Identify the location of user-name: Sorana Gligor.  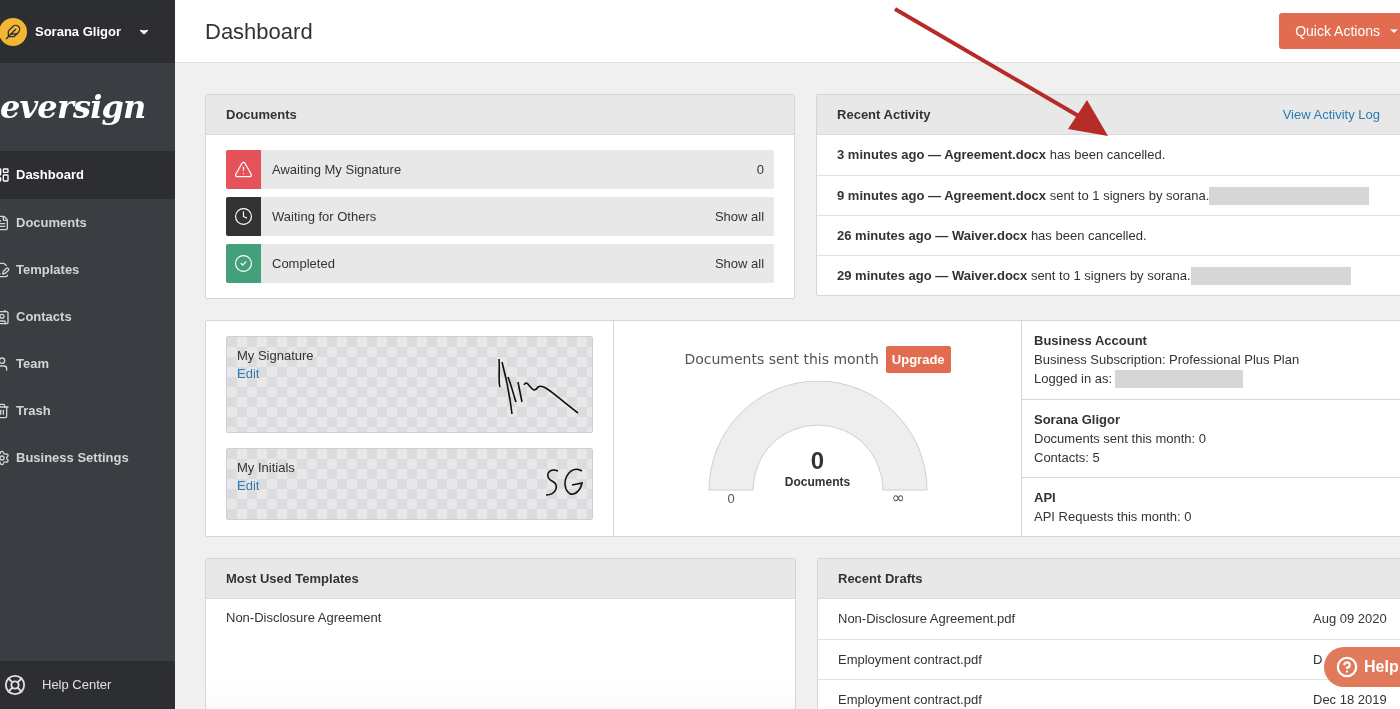
(78, 31).